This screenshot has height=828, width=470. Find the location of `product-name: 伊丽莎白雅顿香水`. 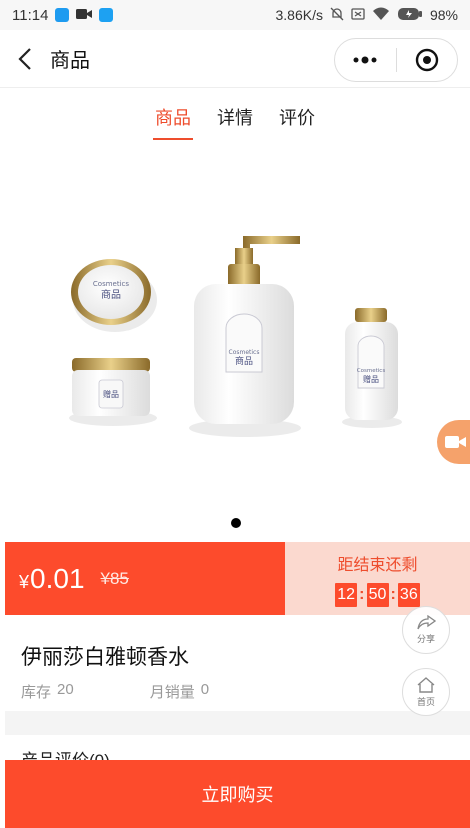

product-name: 伊丽莎白雅顿香水 is located at coordinates (105, 657).